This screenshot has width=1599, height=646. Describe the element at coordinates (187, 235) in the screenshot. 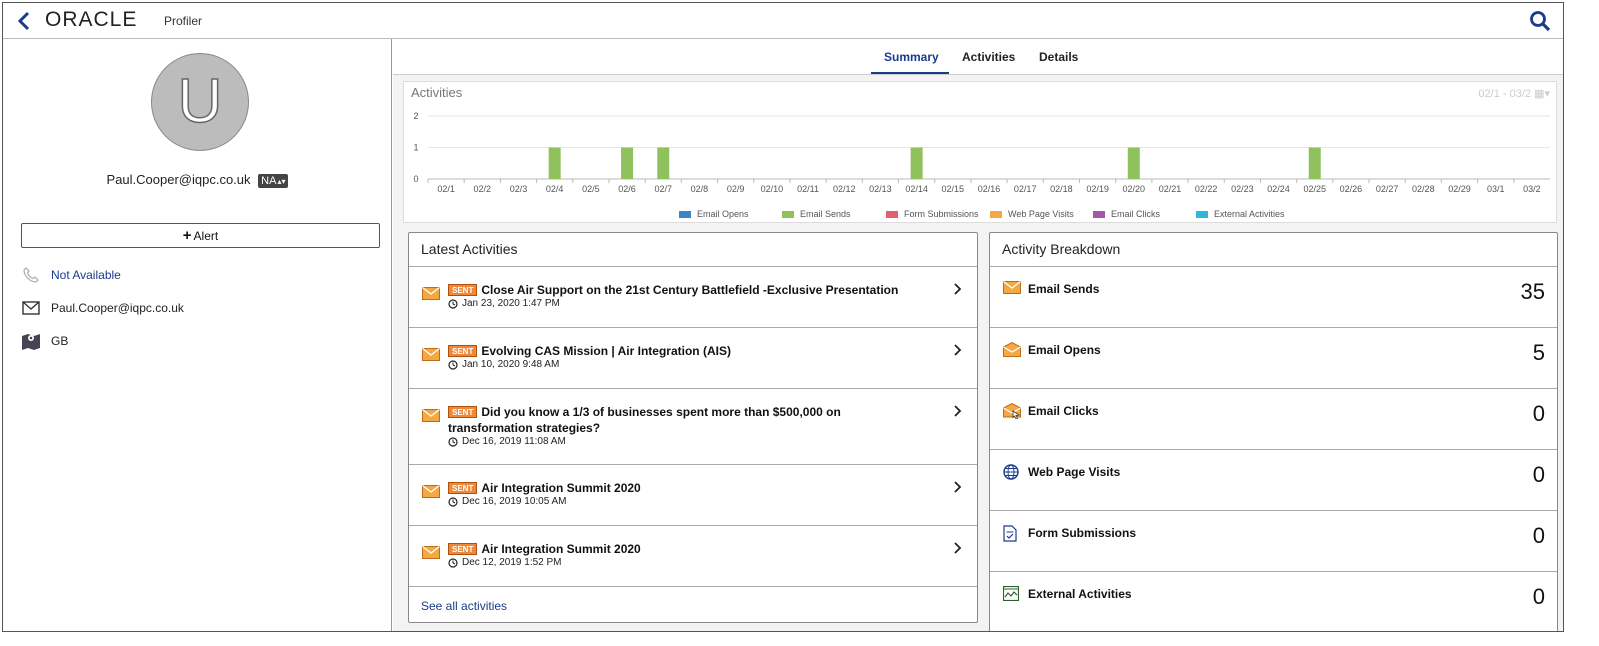

I see `plus-icon: +` at that location.